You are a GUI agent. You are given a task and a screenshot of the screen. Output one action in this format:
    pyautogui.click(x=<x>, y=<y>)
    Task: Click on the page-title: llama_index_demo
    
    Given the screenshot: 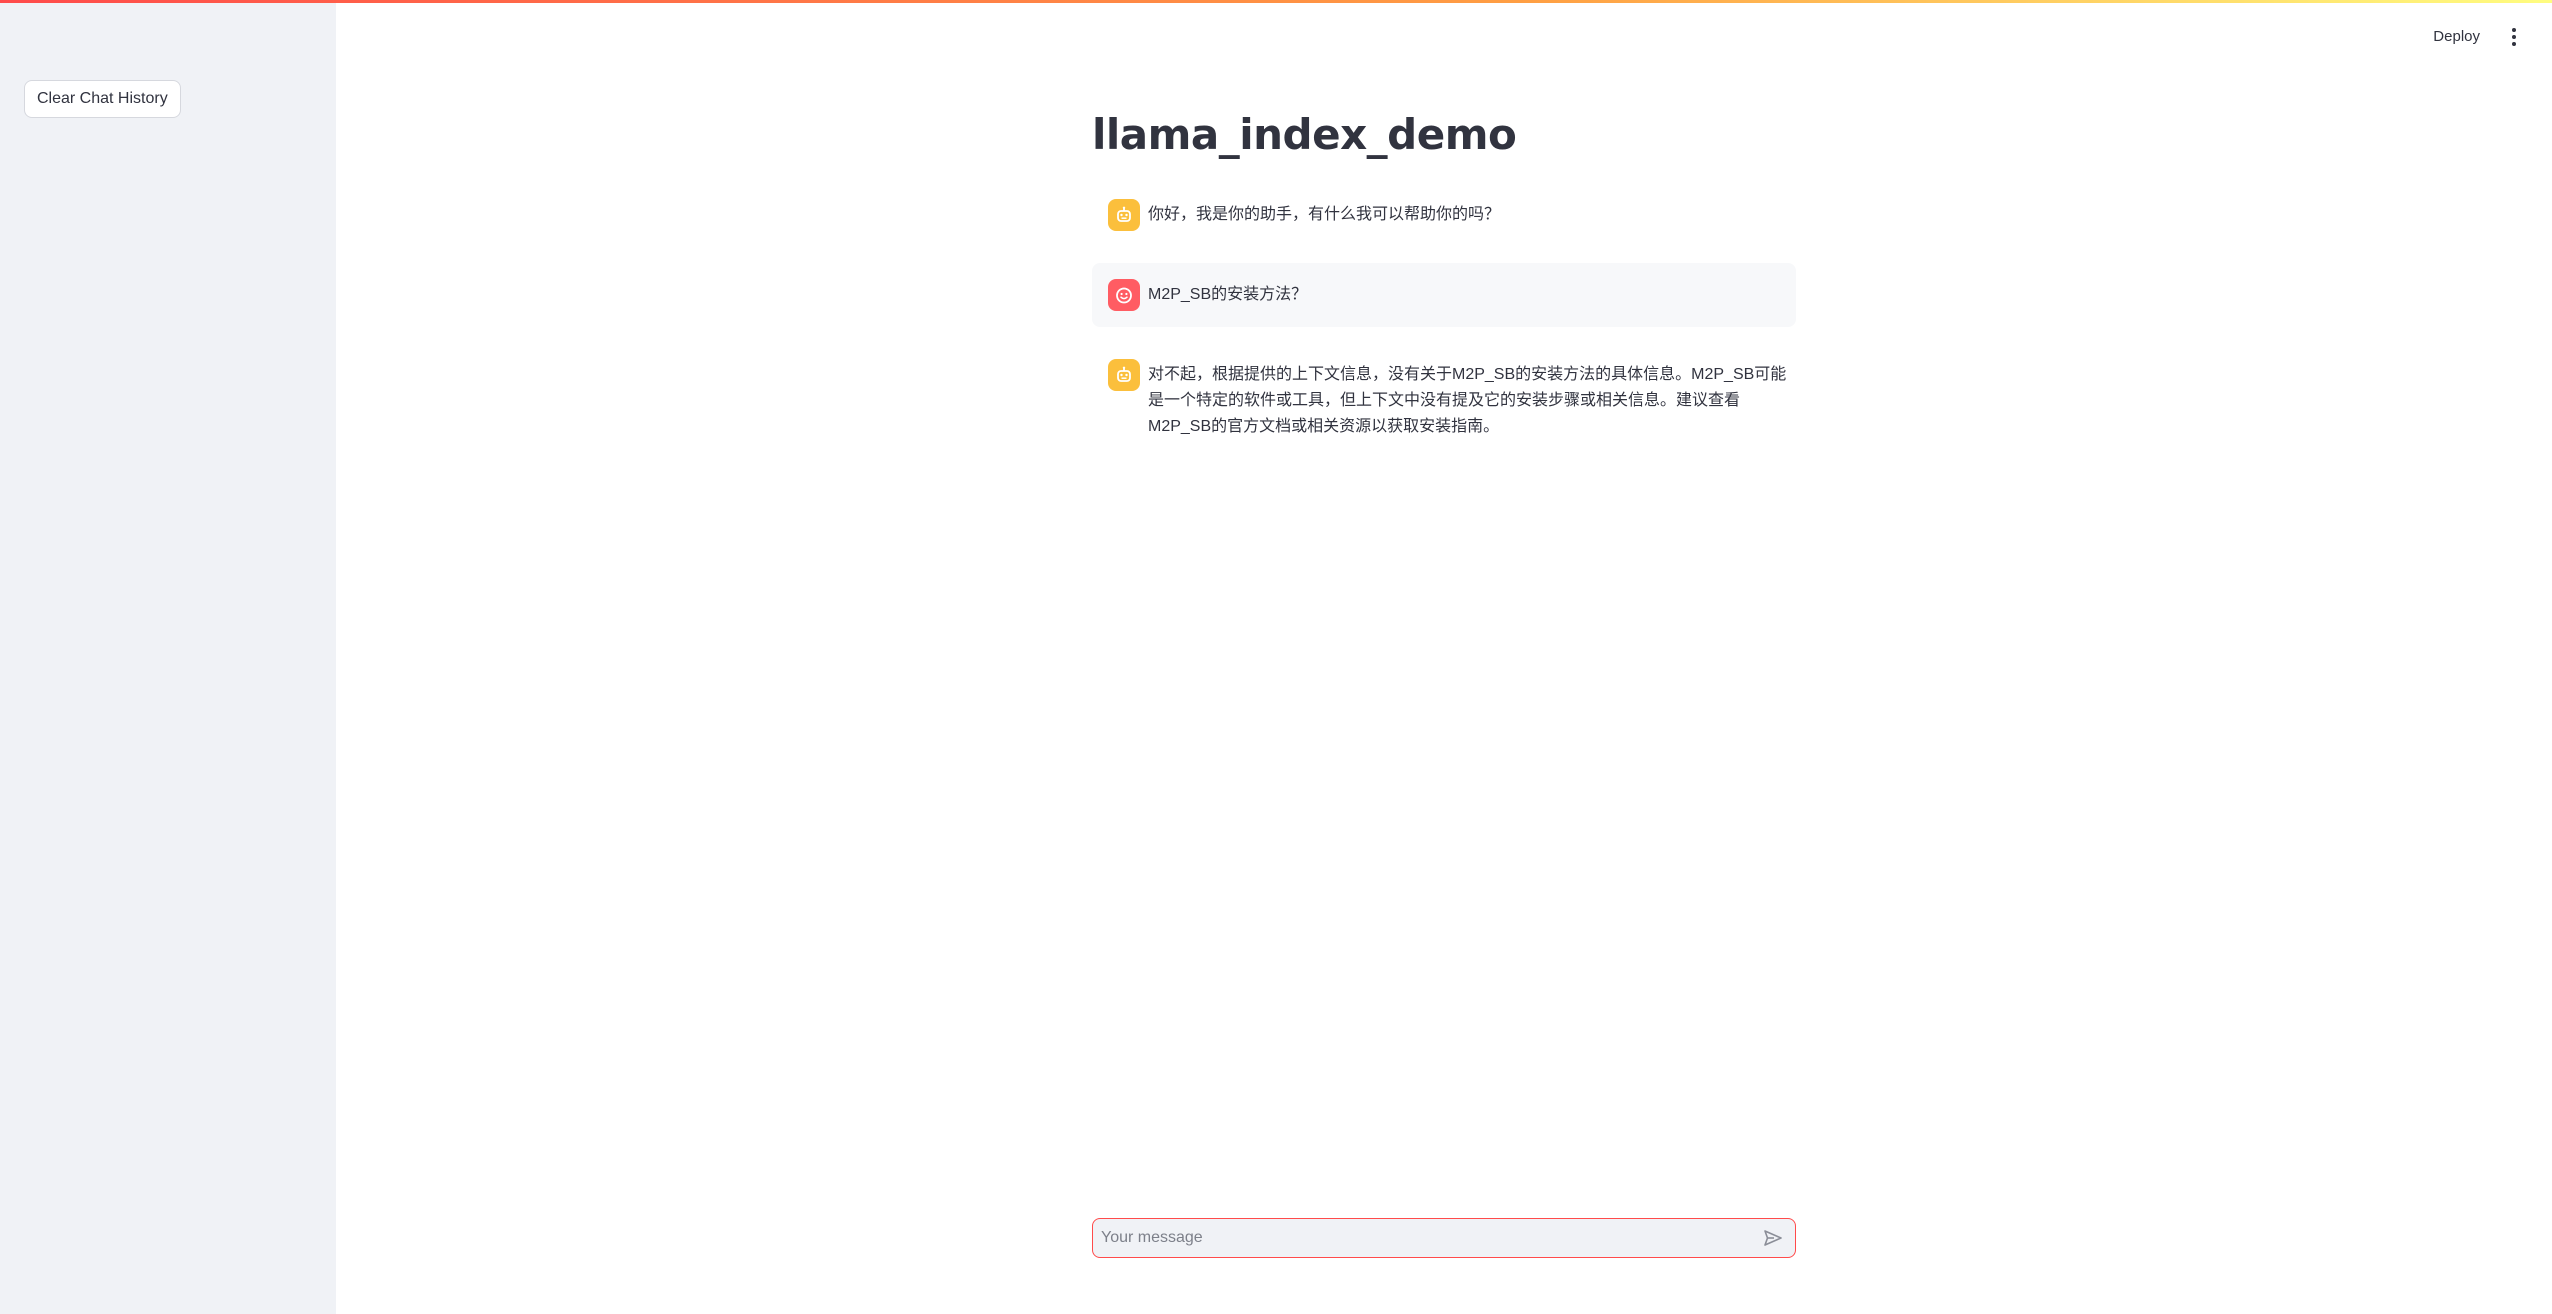 What is the action you would take?
    pyautogui.click(x=1304, y=134)
    